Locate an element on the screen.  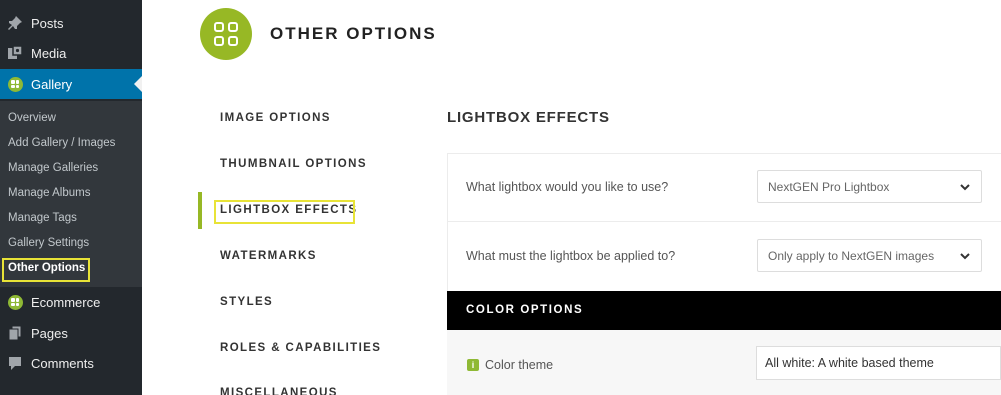
tab-roles-capabilities: ROLES & CAPABILITIES is located at coordinates (300, 348).